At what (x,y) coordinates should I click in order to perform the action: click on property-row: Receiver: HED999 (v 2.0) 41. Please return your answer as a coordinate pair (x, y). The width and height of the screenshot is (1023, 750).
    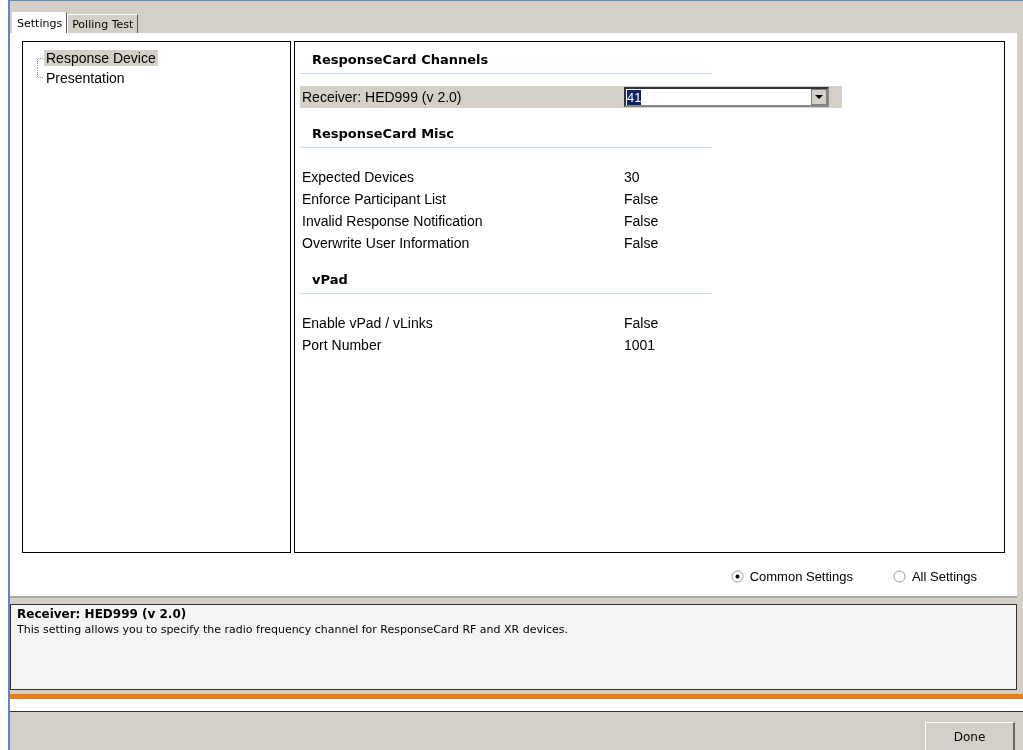
    Looking at the image, I should click on (571, 97).